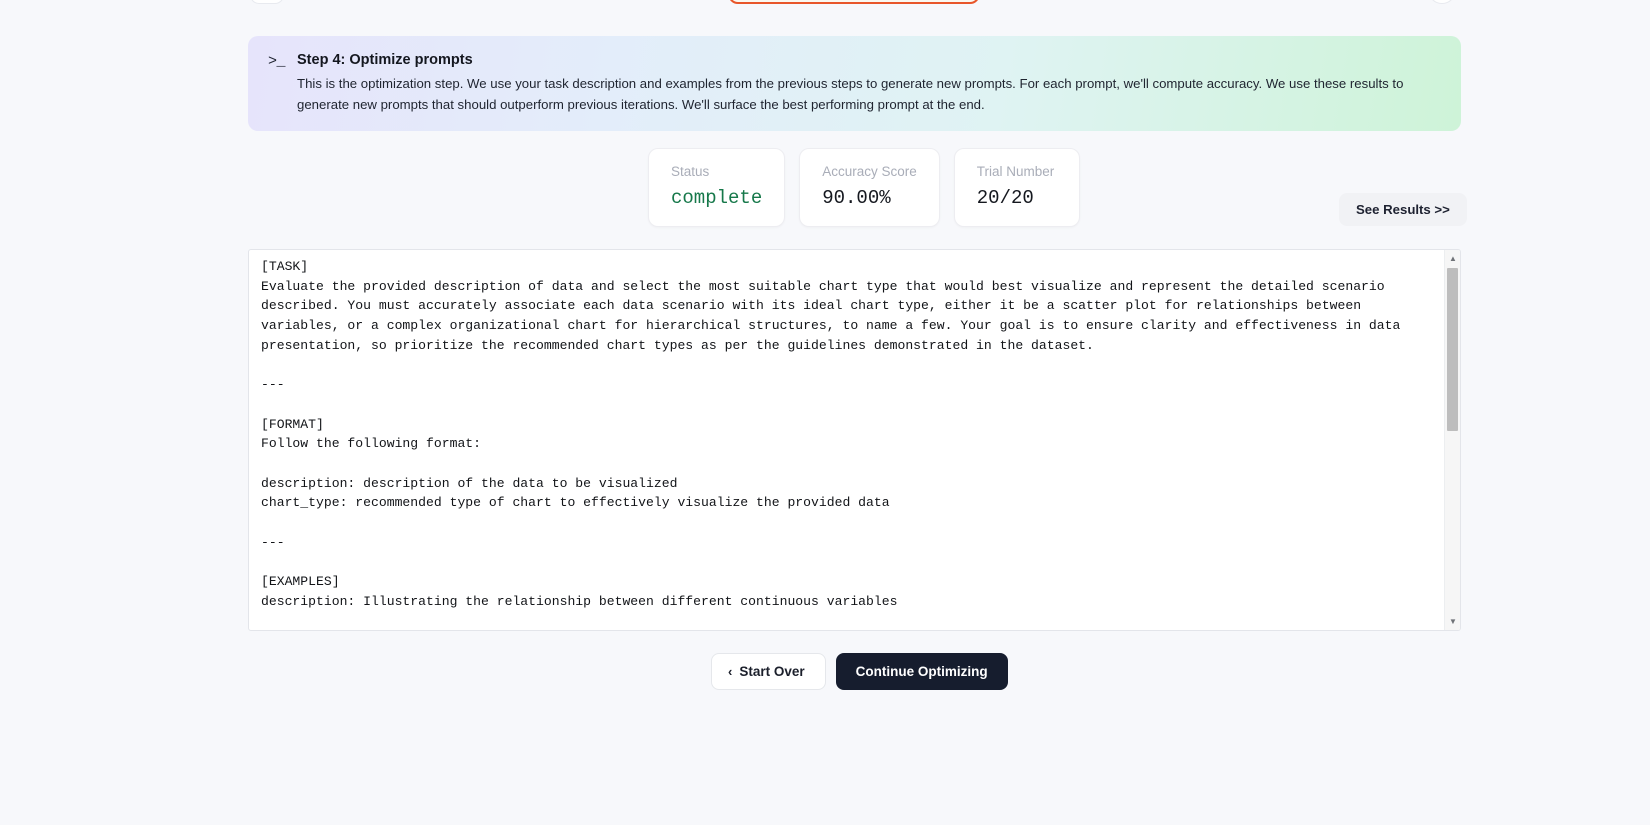  I want to click on start-over-button: ‹ Start Over, so click(768, 671).